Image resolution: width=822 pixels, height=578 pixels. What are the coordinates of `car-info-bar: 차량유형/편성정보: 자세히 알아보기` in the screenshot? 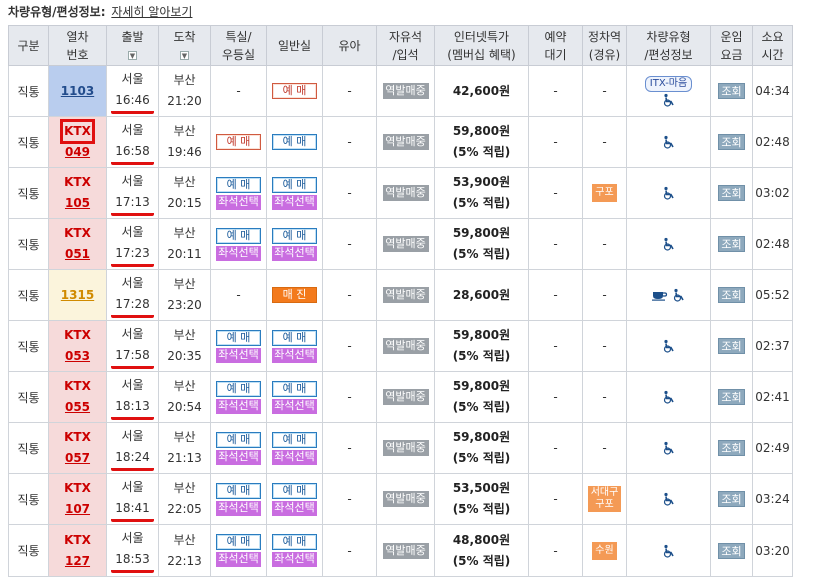 It's located at (411, 12).